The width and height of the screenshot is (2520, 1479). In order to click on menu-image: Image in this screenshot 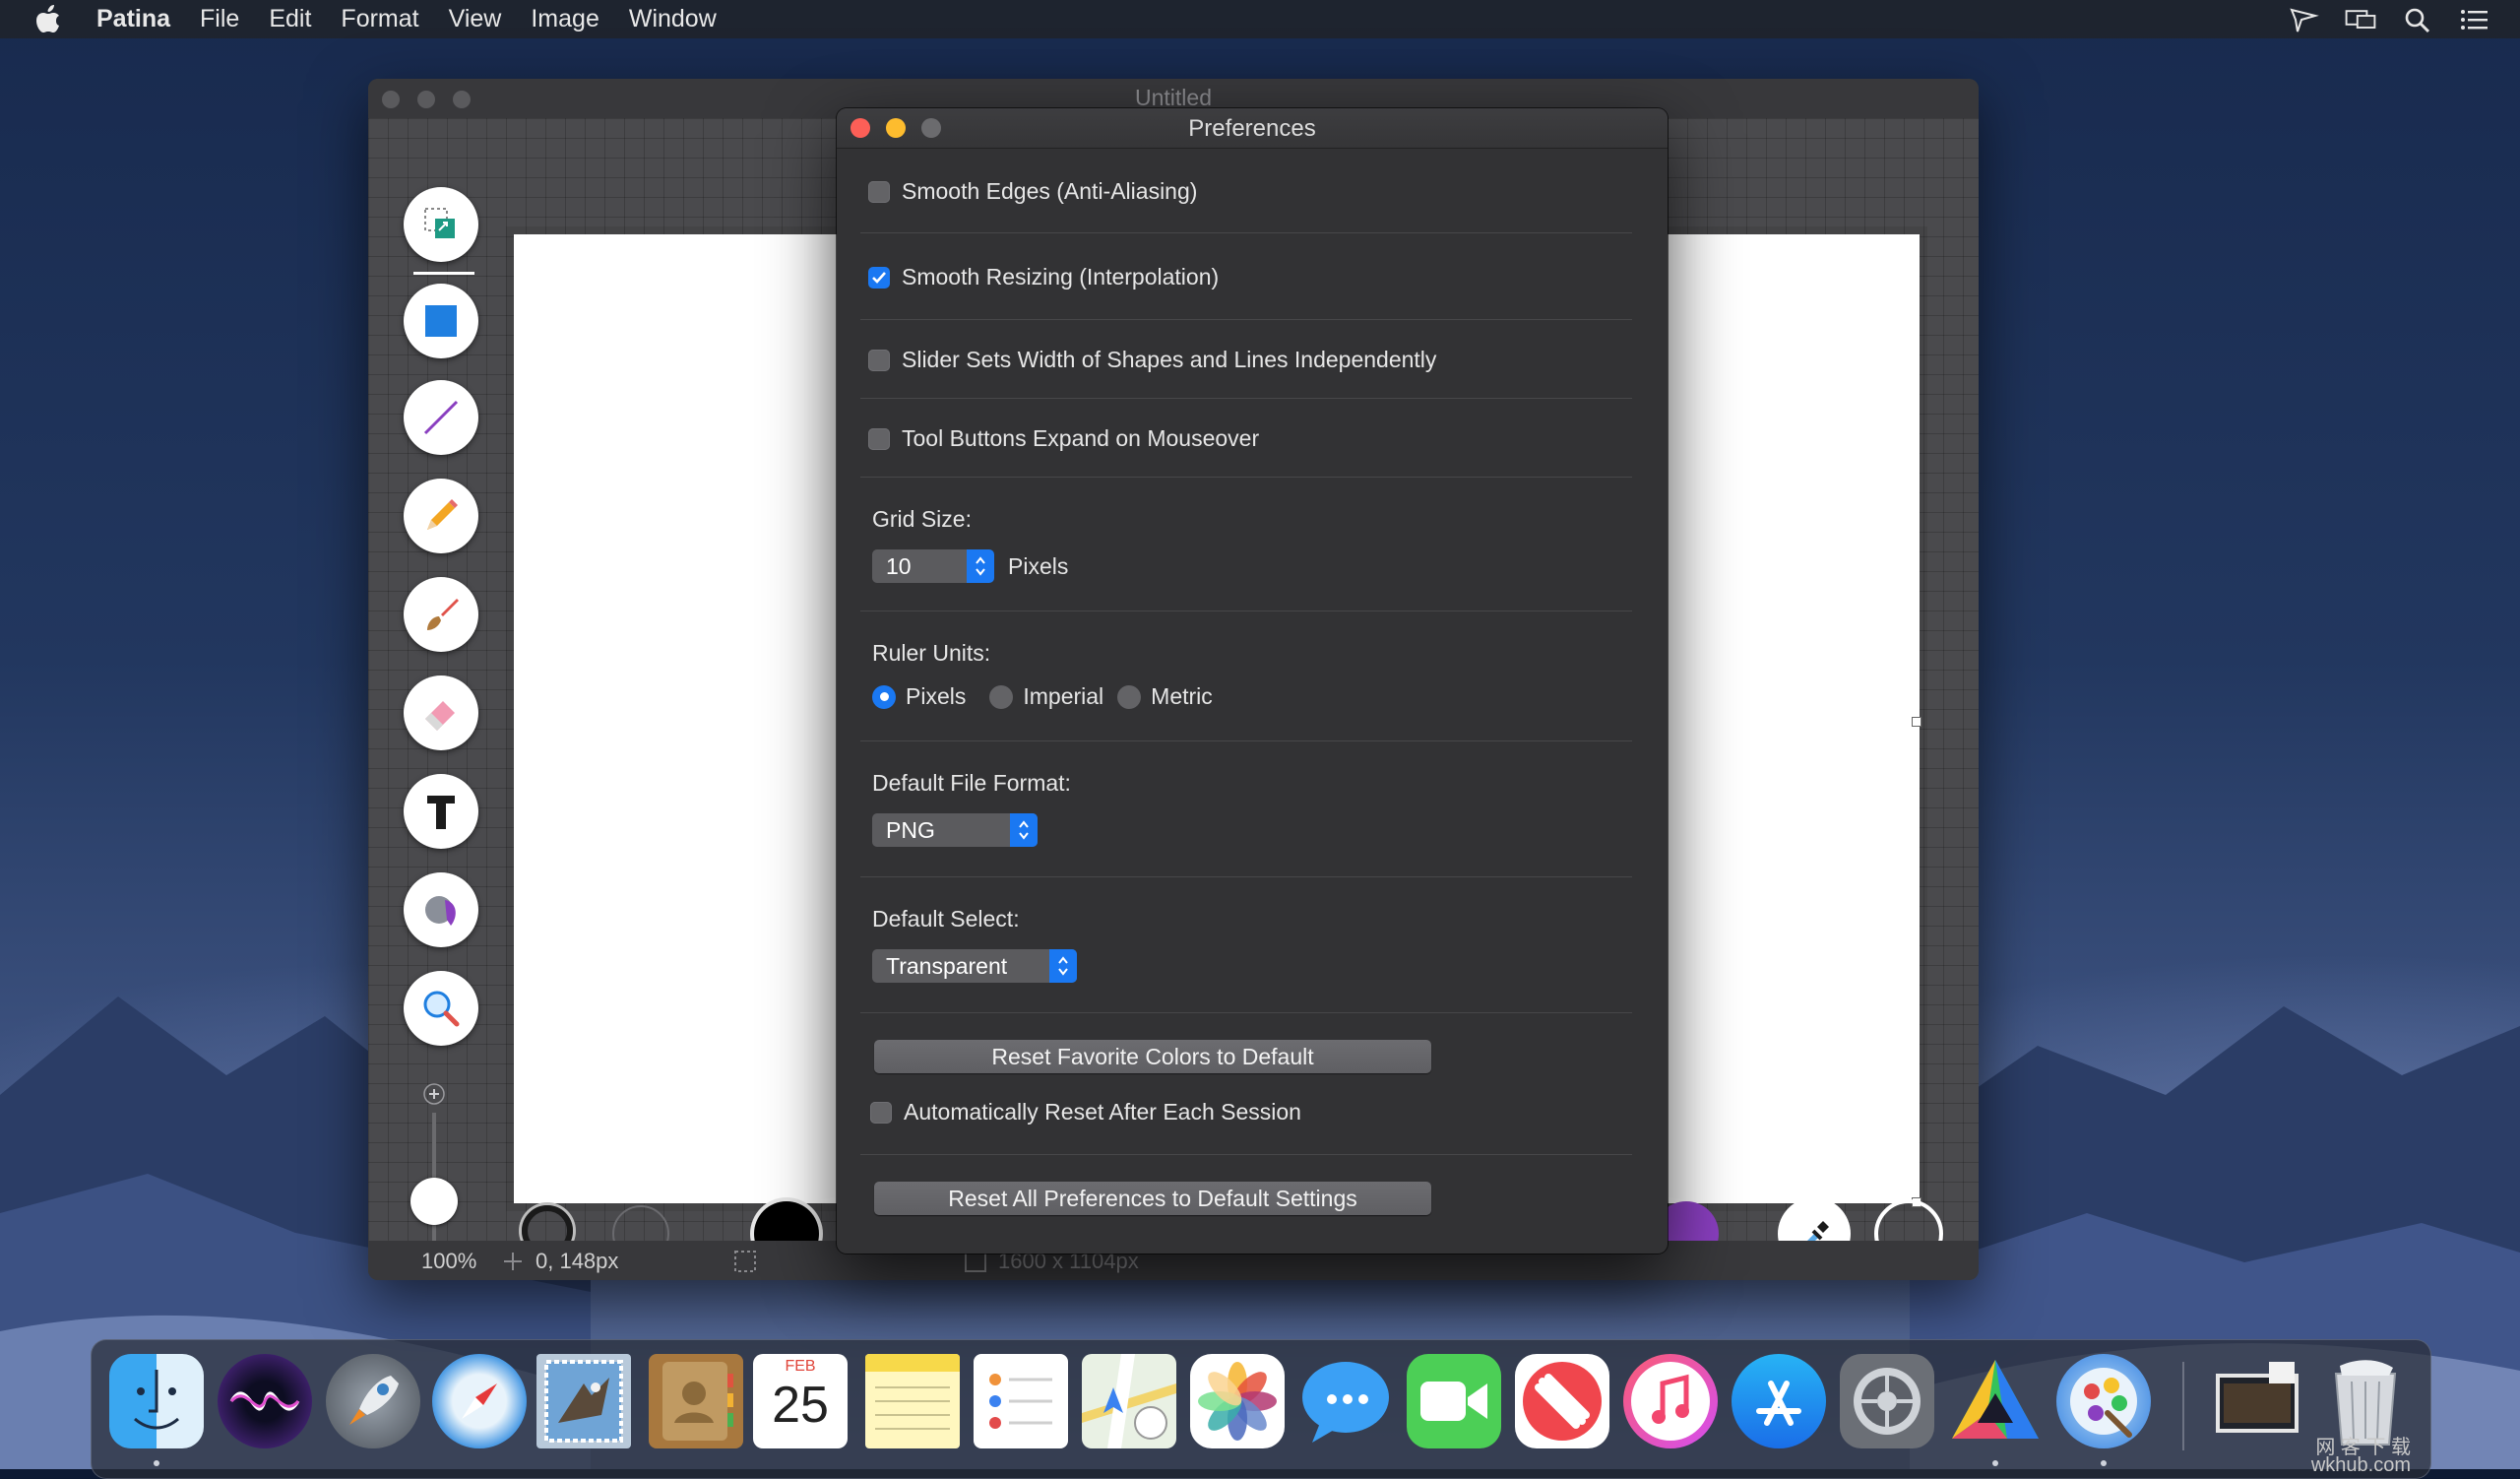, I will do `click(564, 19)`.